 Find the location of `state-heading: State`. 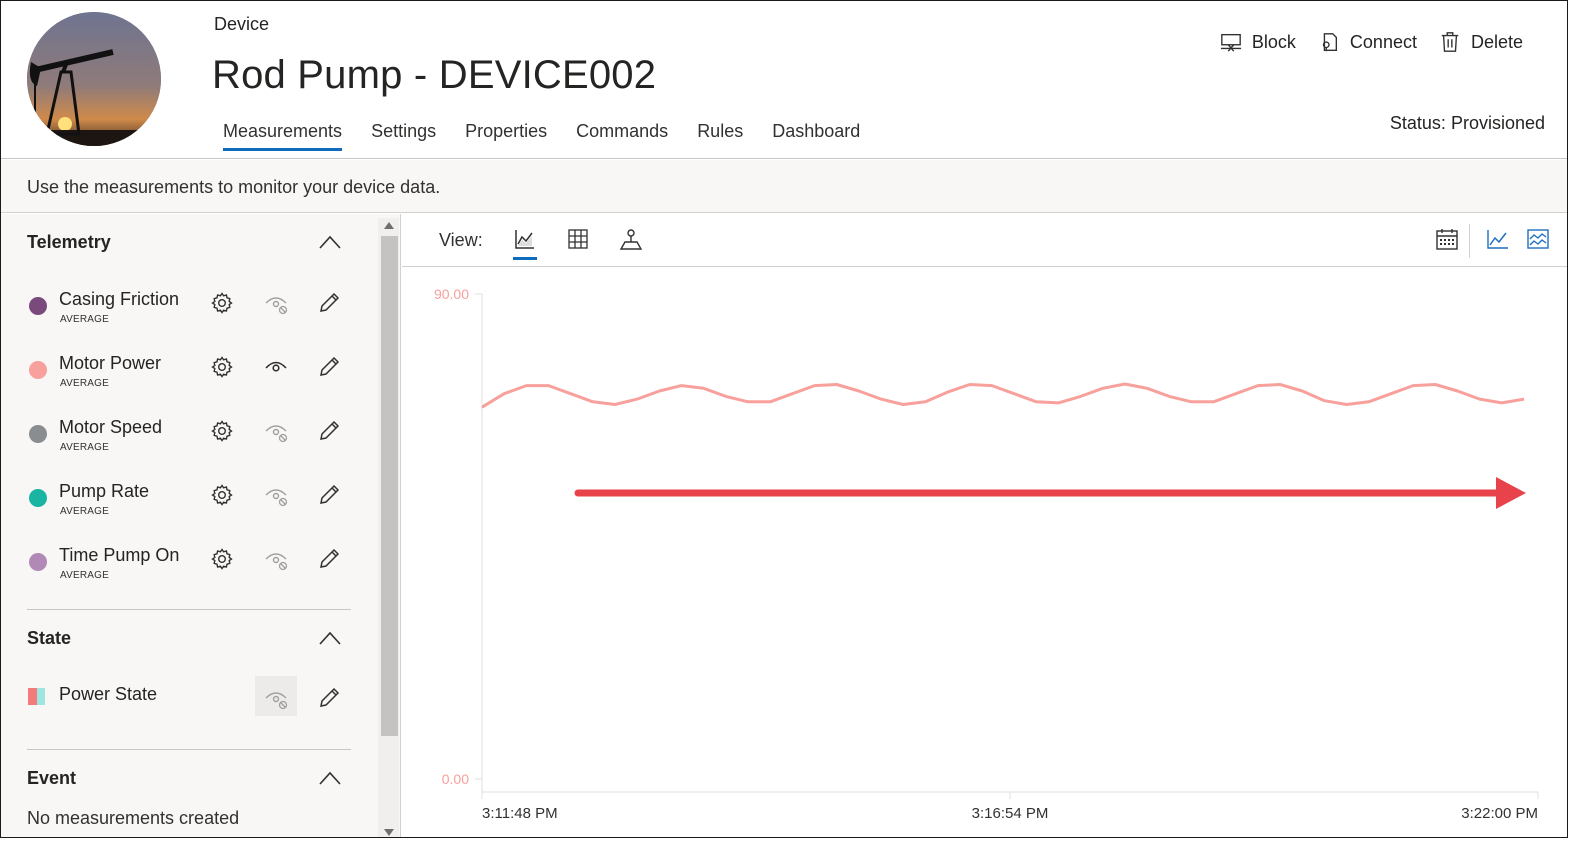

state-heading: State is located at coordinates (49, 638).